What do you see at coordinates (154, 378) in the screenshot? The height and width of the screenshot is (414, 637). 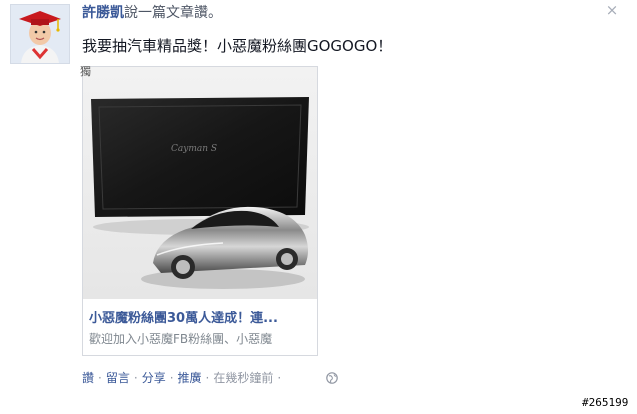 I see `share-link: 分享` at bounding box center [154, 378].